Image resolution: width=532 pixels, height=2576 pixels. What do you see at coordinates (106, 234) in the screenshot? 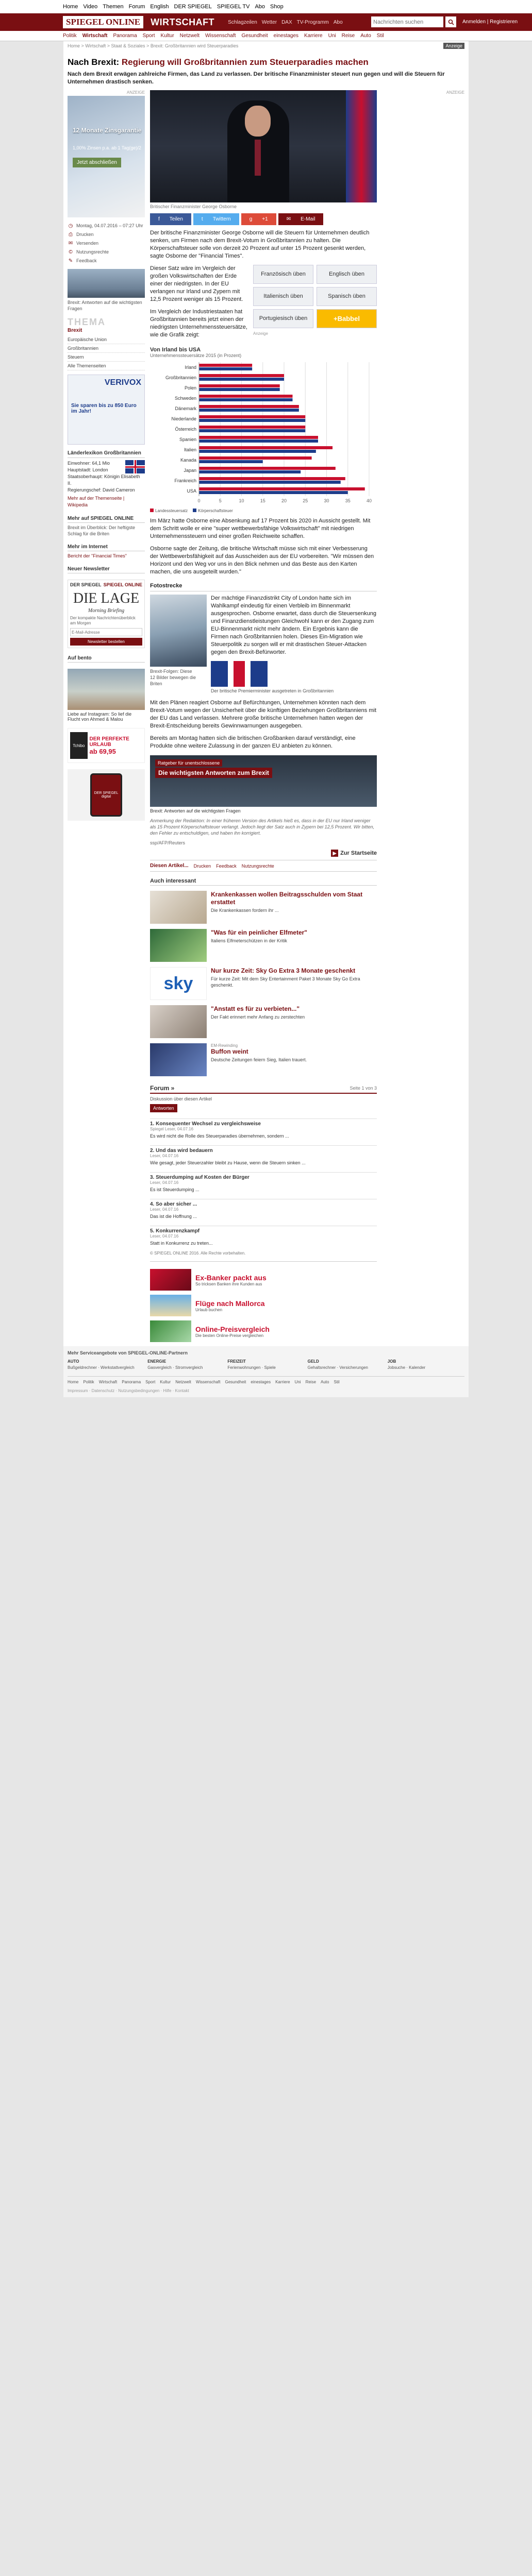
I see `print-link: ⎙ Drucken` at bounding box center [106, 234].